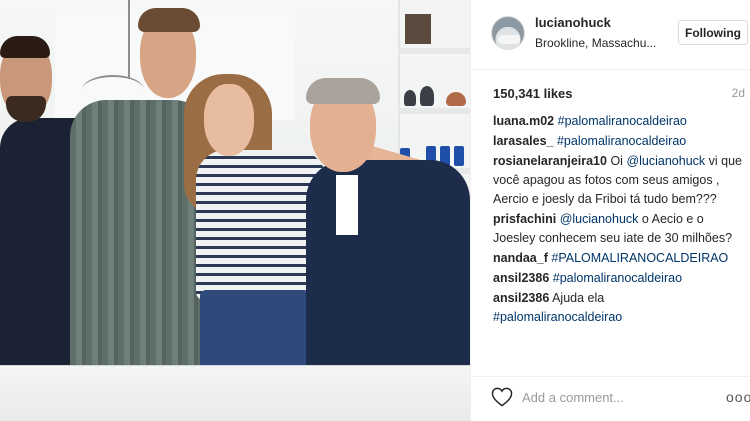 Image resolution: width=750 pixels, height=421 pixels. What do you see at coordinates (129, 39) in the screenshot?
I see `photo-chandelier-cord` at bounding box center [129, 39].